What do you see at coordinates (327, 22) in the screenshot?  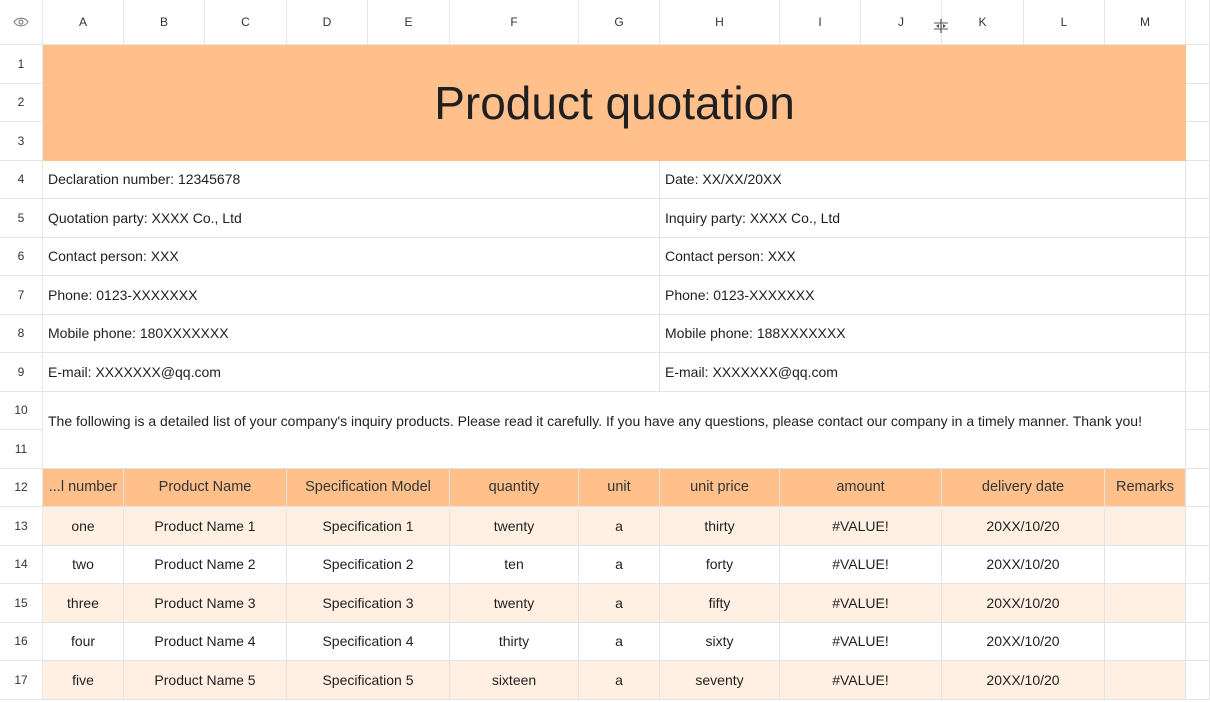 I see `column-header-d: D` at bounding box center [327, 22].